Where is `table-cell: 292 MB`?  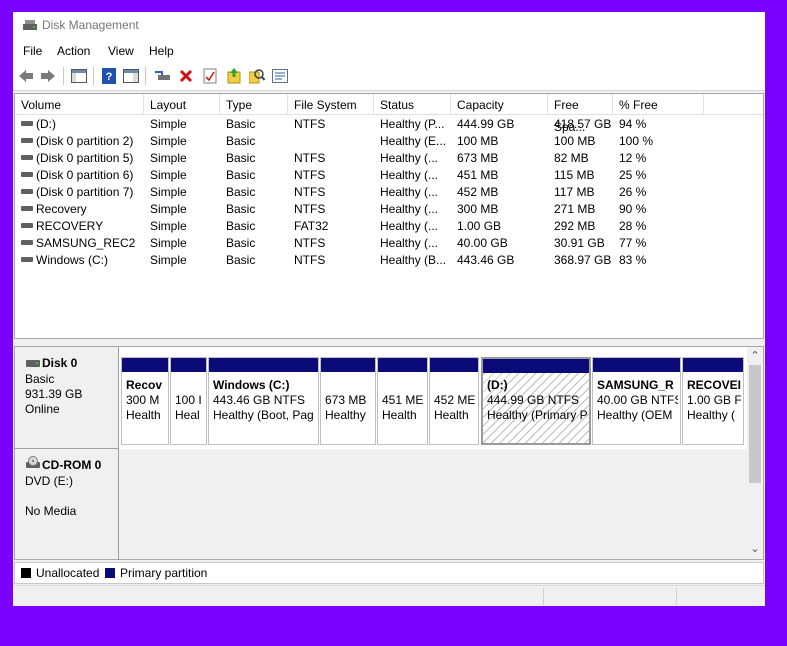
table-cell: 292 MB is located at coordinates (584, 226).